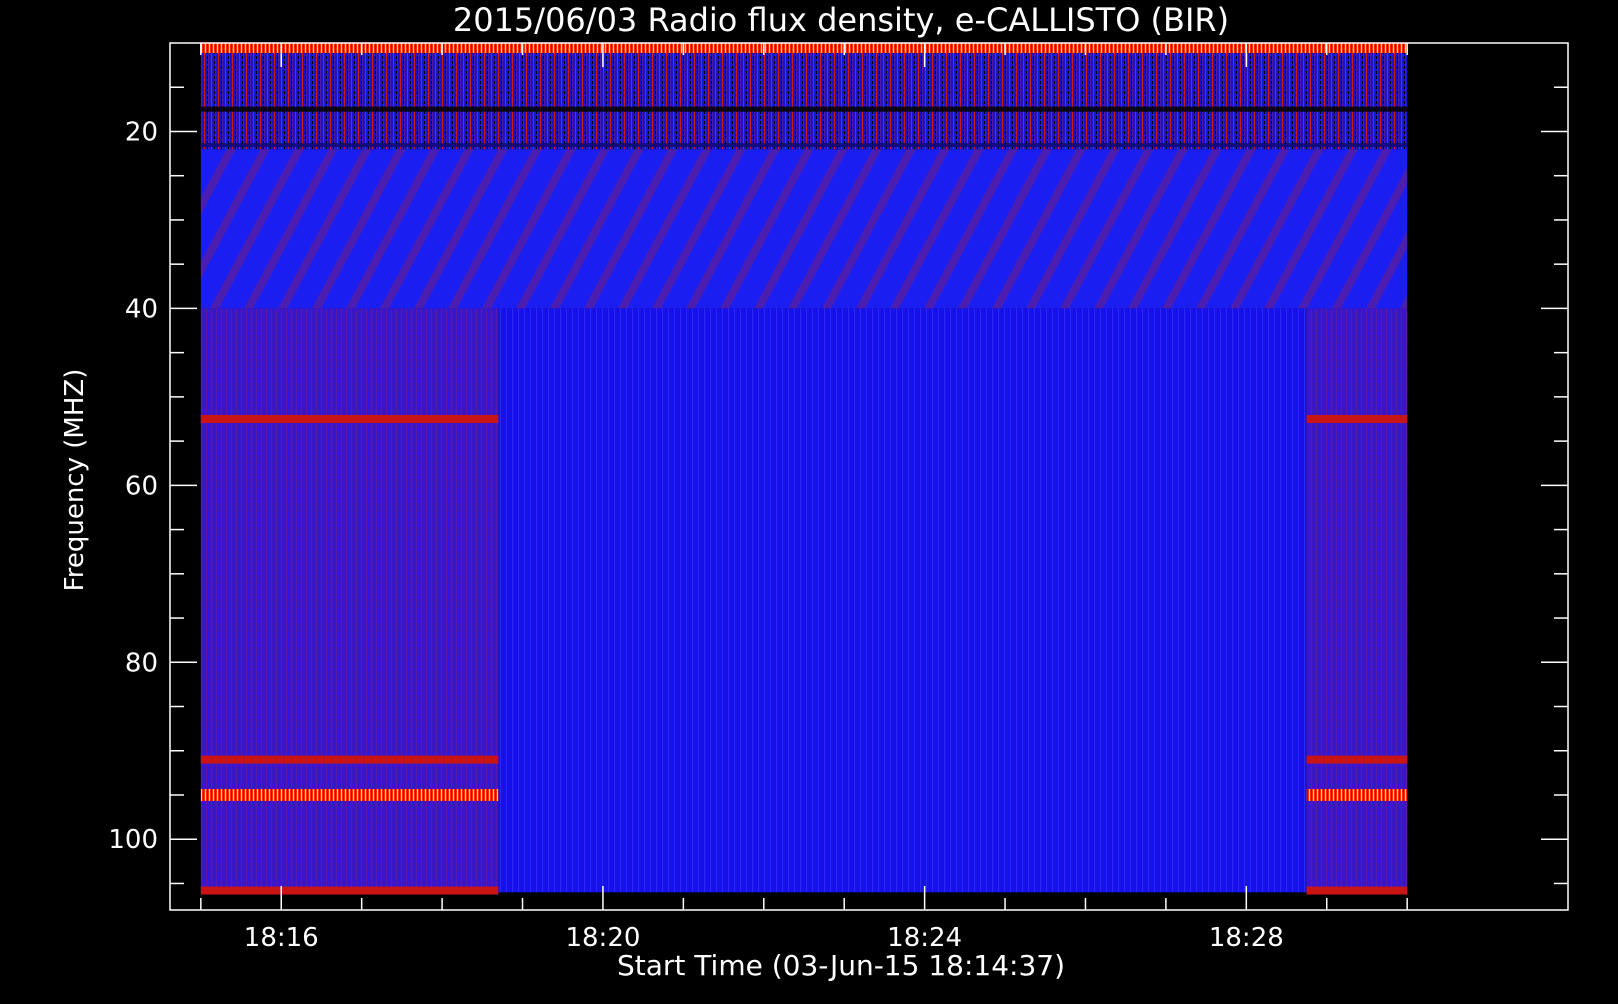  Describe the element at coordinates (75, 480) in the screenshot. I see `y-axis-label: Frequency (MHZ)` at that location.